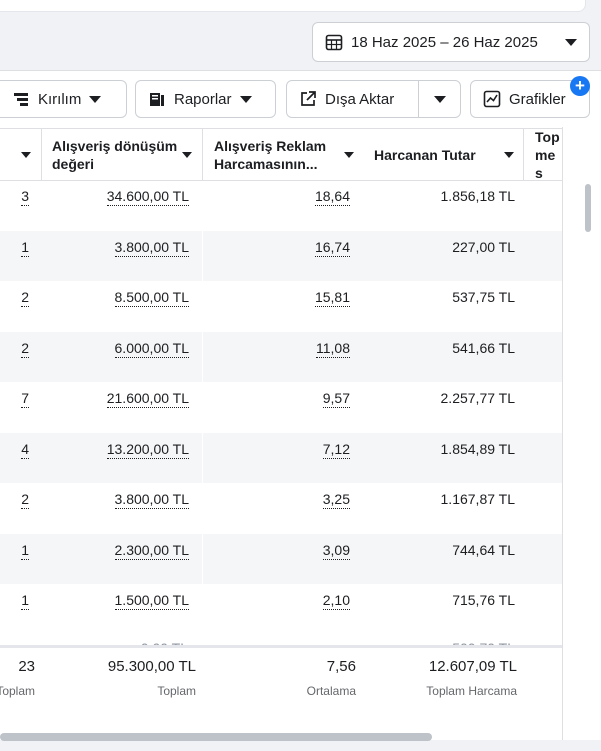 The width and height of the screenshot is (601, 751). What do you see at coordinates (332, 298) in the screenshot?
I see `cell-roas: 15,81` at bounding box center [332, 298].